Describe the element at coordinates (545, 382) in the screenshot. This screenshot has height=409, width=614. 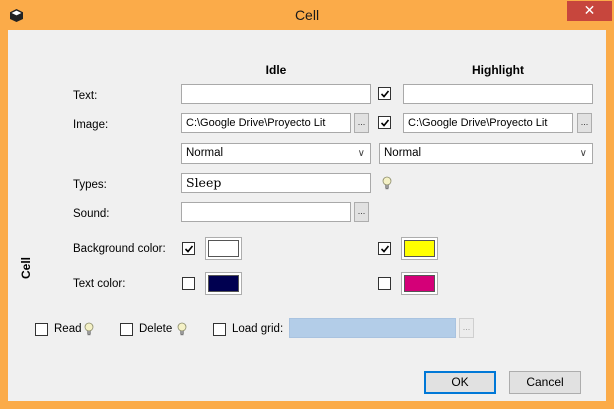
I see `cancel-button: Cancel` at that location.